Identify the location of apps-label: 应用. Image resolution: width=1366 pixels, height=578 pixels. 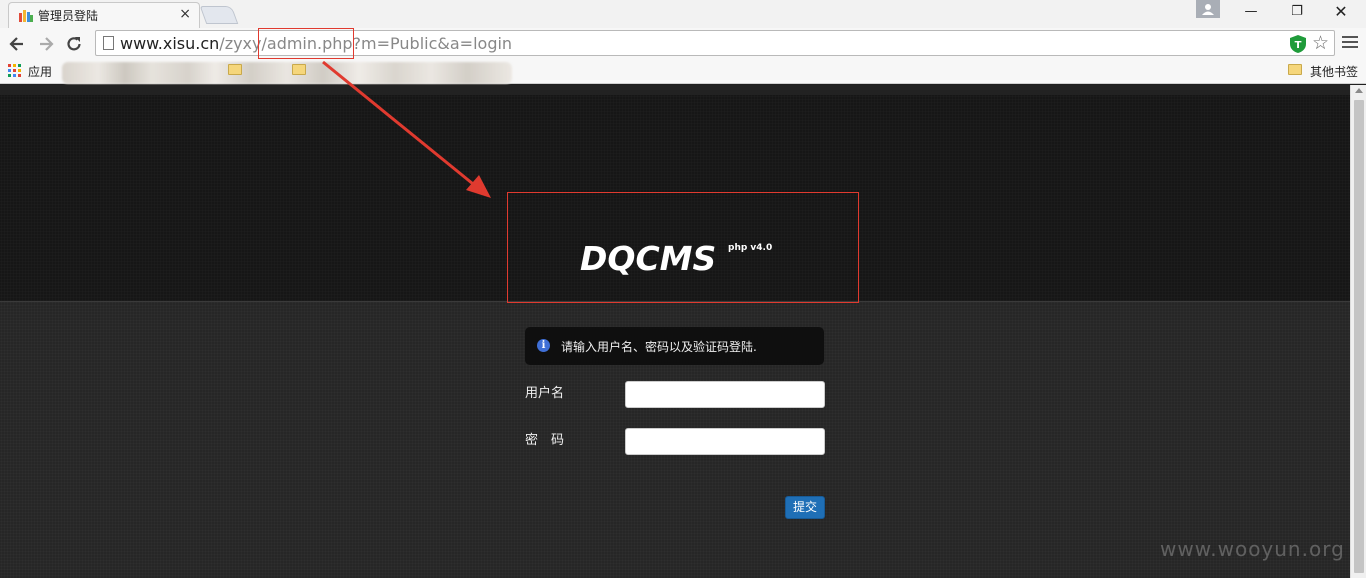
(40, 71).